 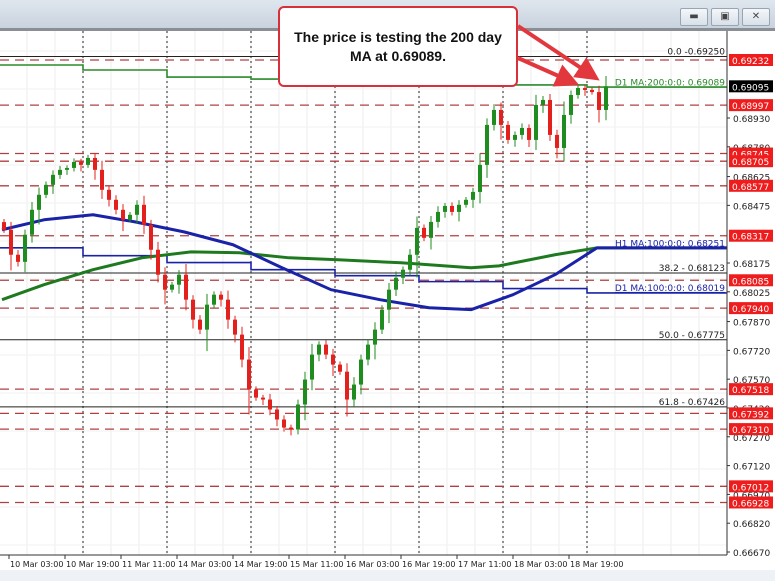 I want to click on h1-ma100-label: H1 MA:100:0:0: 0.68251, so click(x=670, y=244).